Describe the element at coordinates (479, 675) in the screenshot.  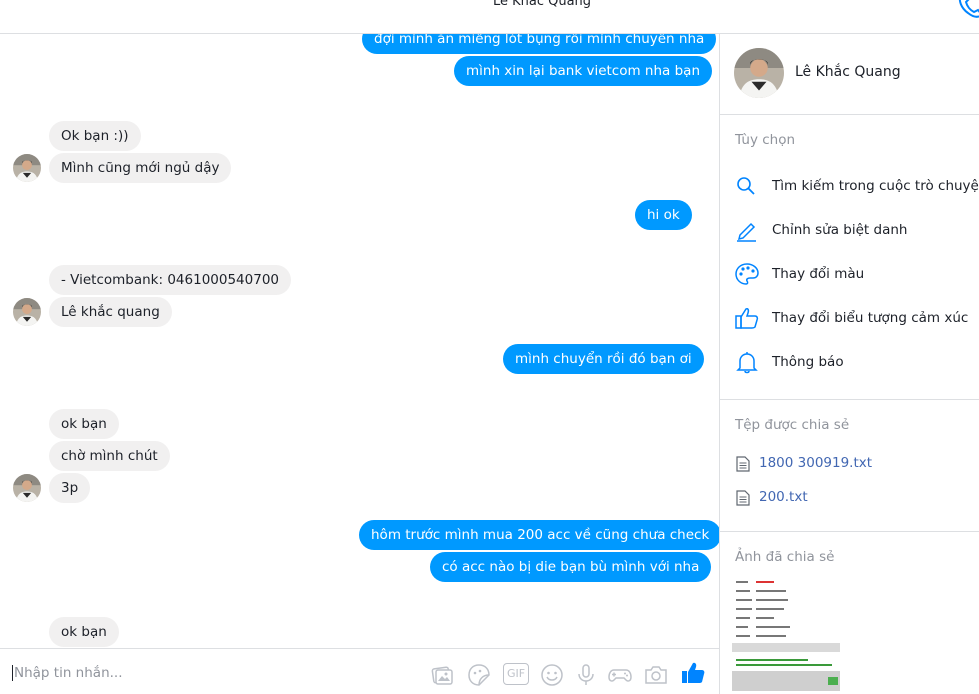
I see `sticker-icon` at that location.